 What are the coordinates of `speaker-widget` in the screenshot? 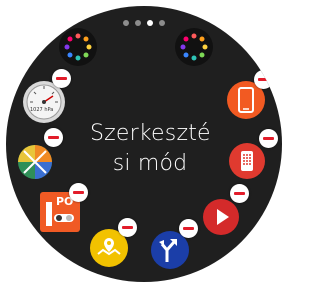 It's located at (247, 161).